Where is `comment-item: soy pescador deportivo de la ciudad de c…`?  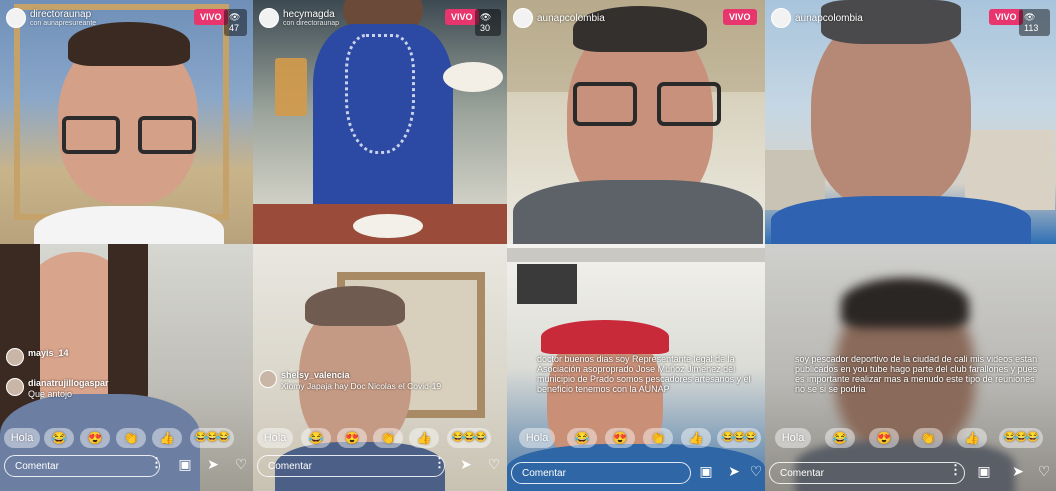 comment-item: soy pescador deportivo de la ciudad de c… is located at coordinates (920, 374).